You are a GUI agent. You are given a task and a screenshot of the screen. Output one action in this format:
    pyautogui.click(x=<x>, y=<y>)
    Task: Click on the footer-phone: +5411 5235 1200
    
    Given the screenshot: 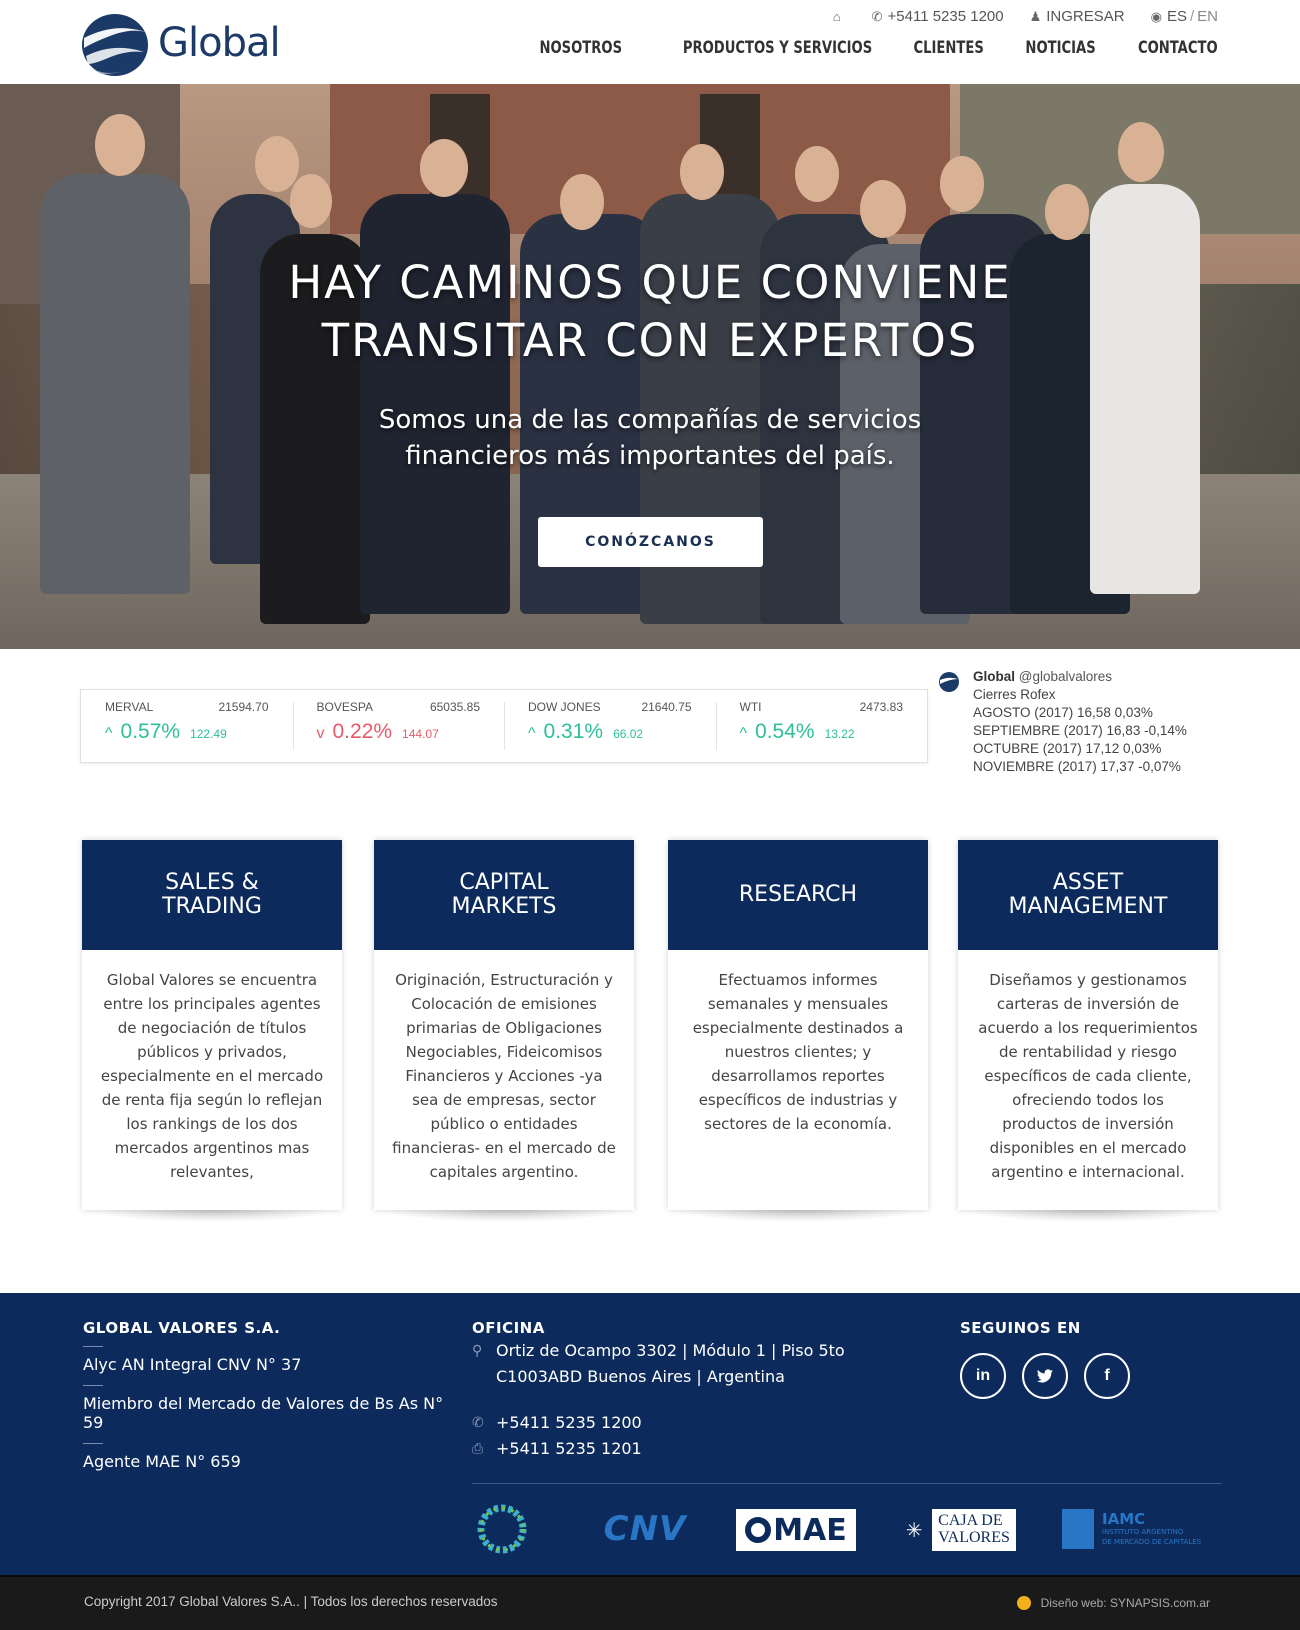 What is the action you would take?
    pyautogui.click(x=569, y=1423)
    